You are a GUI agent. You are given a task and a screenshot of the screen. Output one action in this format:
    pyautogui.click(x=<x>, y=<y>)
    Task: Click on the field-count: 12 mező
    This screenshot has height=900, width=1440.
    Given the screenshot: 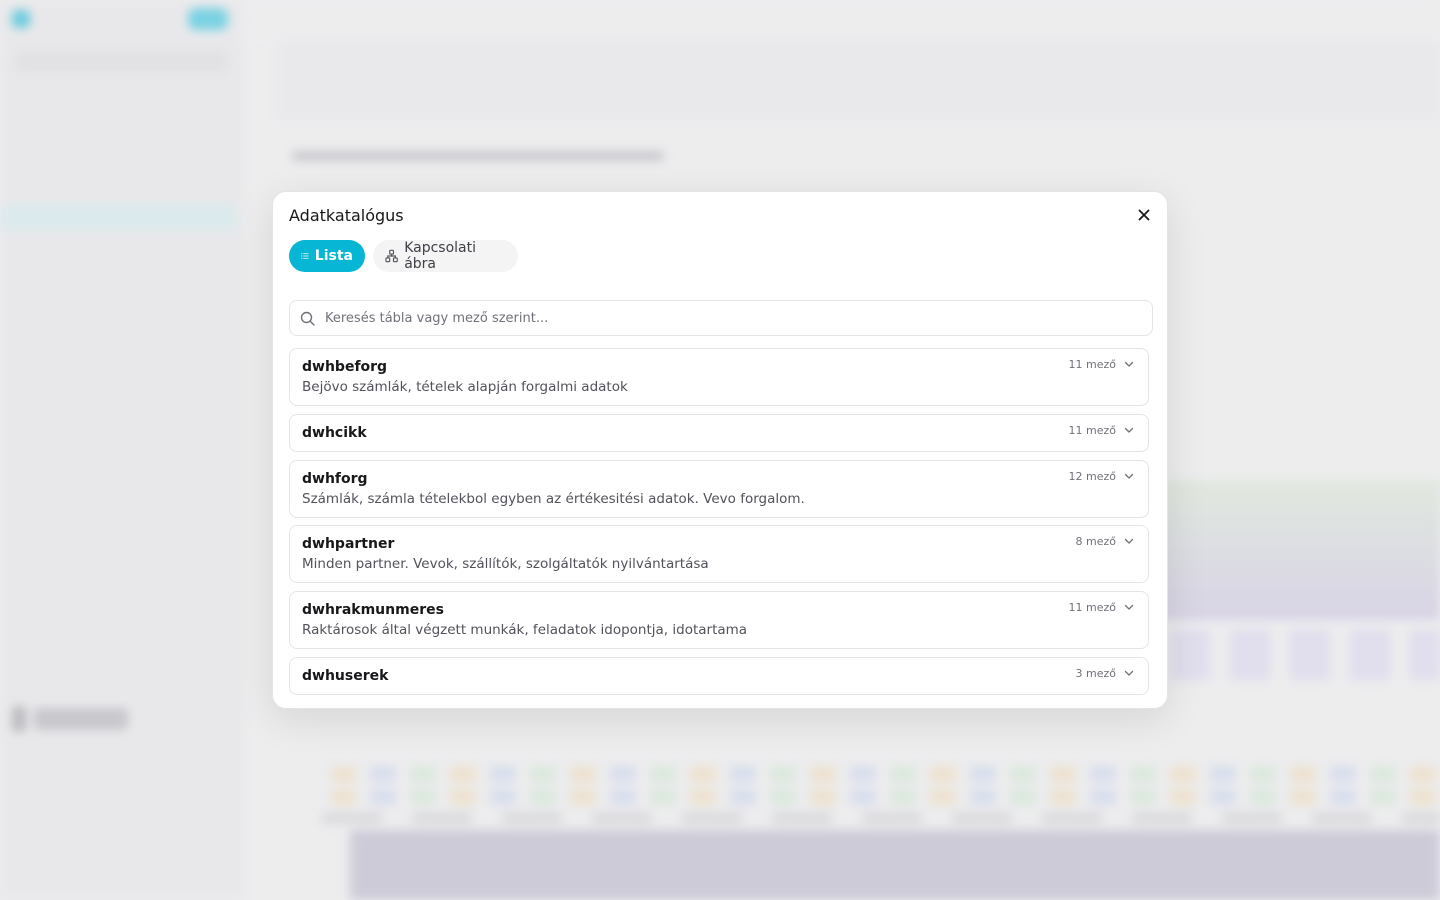 What is the action you would take?
    pyautogui.click(x=1092, y=476)
    